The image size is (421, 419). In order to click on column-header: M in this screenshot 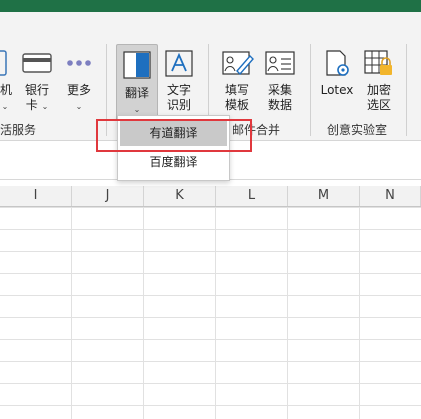, I will do `click(324, 196)`.